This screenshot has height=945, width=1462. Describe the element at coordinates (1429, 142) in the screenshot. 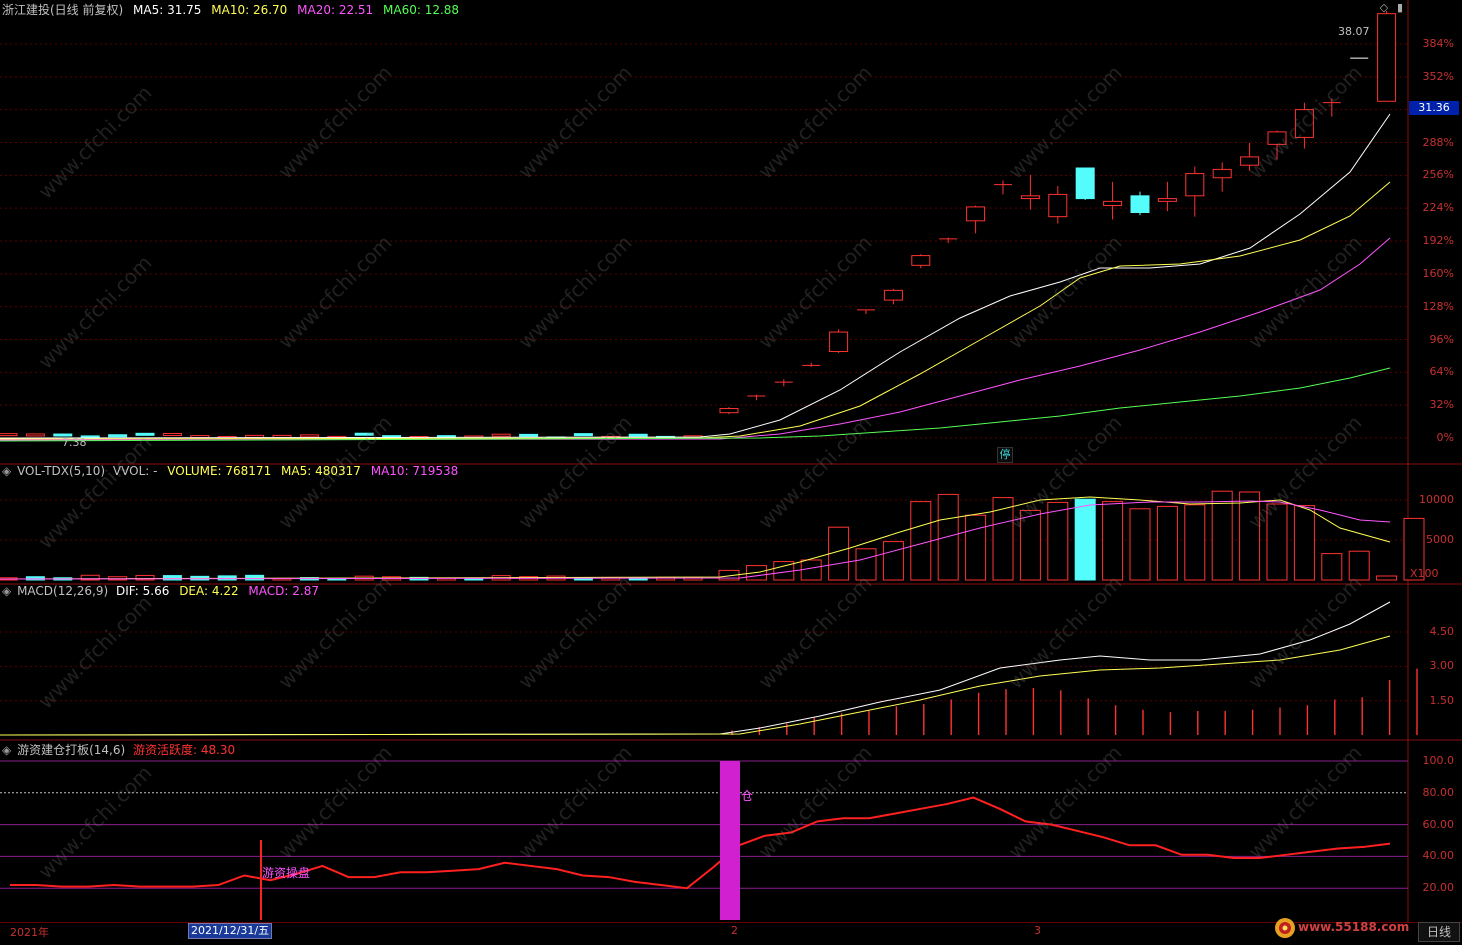

I see `price-axis-label: 288%` at that location.